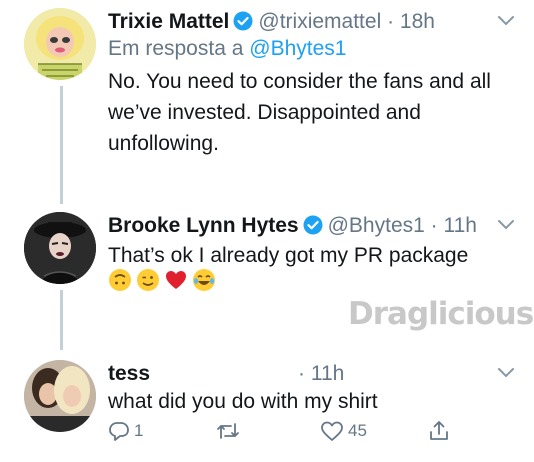 This screenshot has height=462, width=534. I want to click on display-name: tess, so click(129, 373).